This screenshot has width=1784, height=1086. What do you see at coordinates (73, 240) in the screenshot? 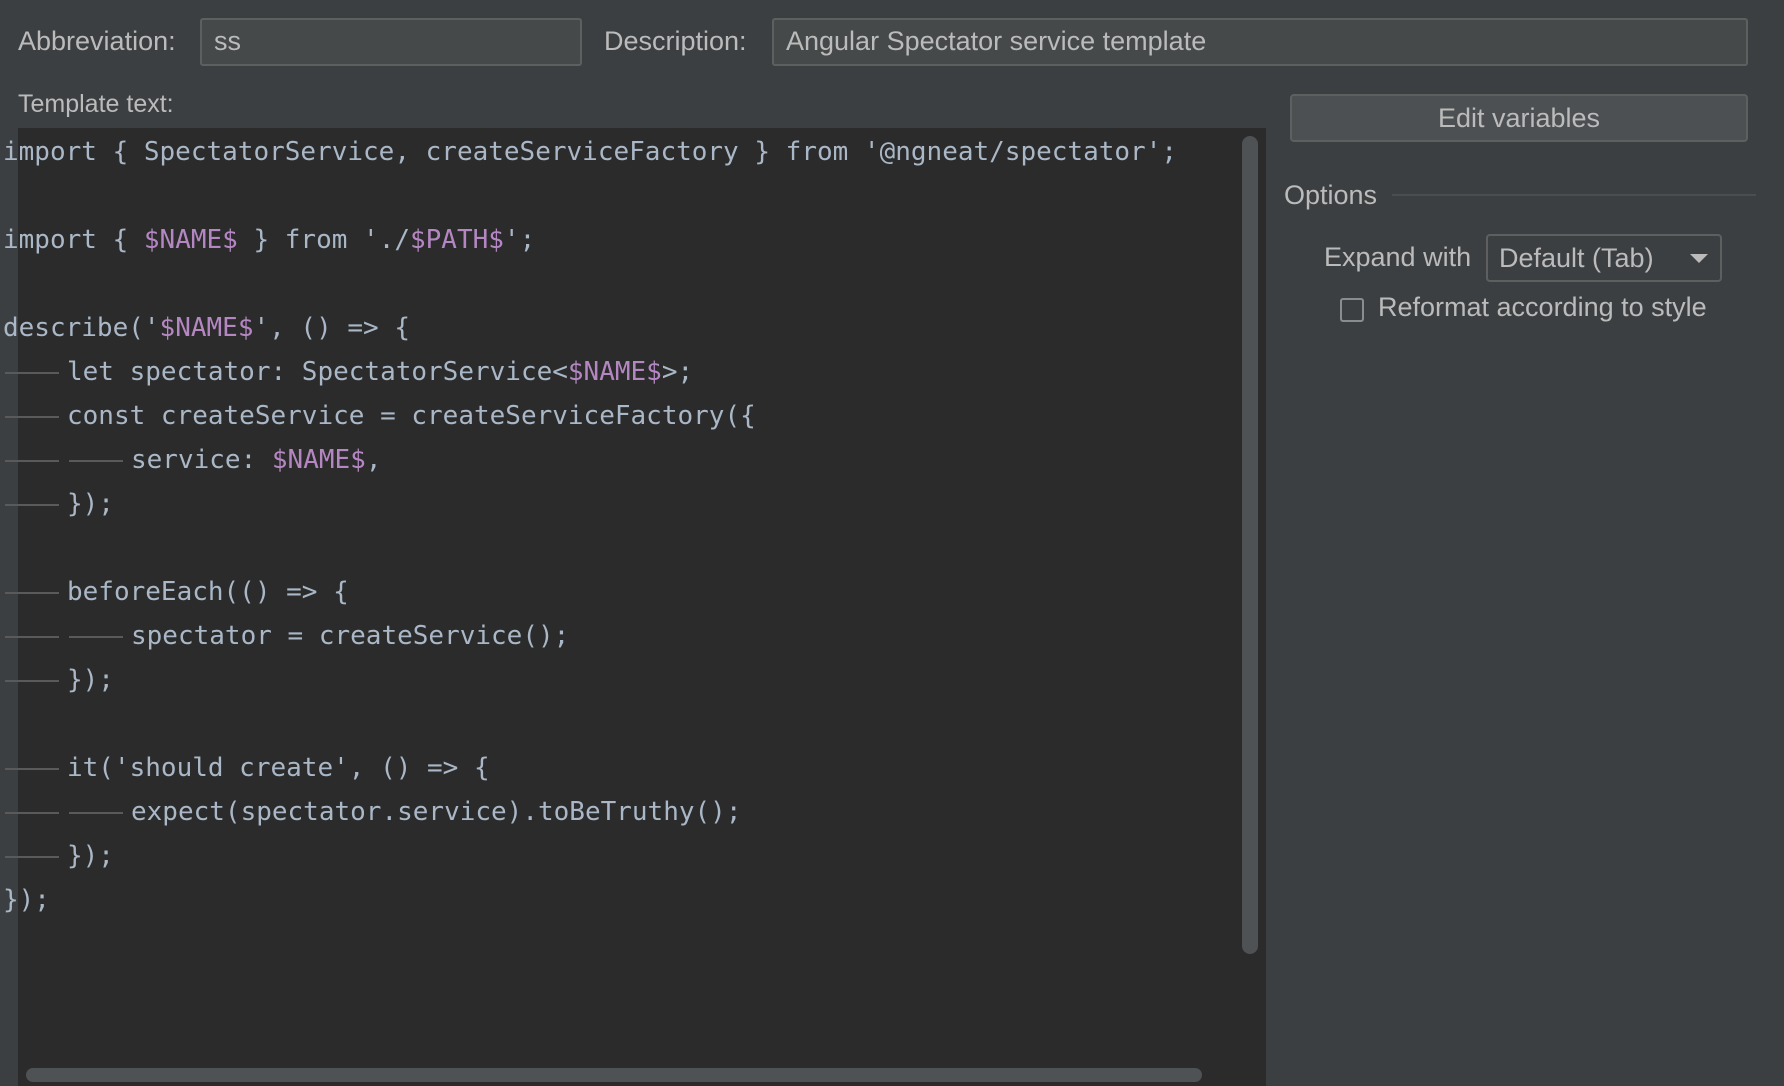
I see `code-token: import {` at bounding box center [73, 240].